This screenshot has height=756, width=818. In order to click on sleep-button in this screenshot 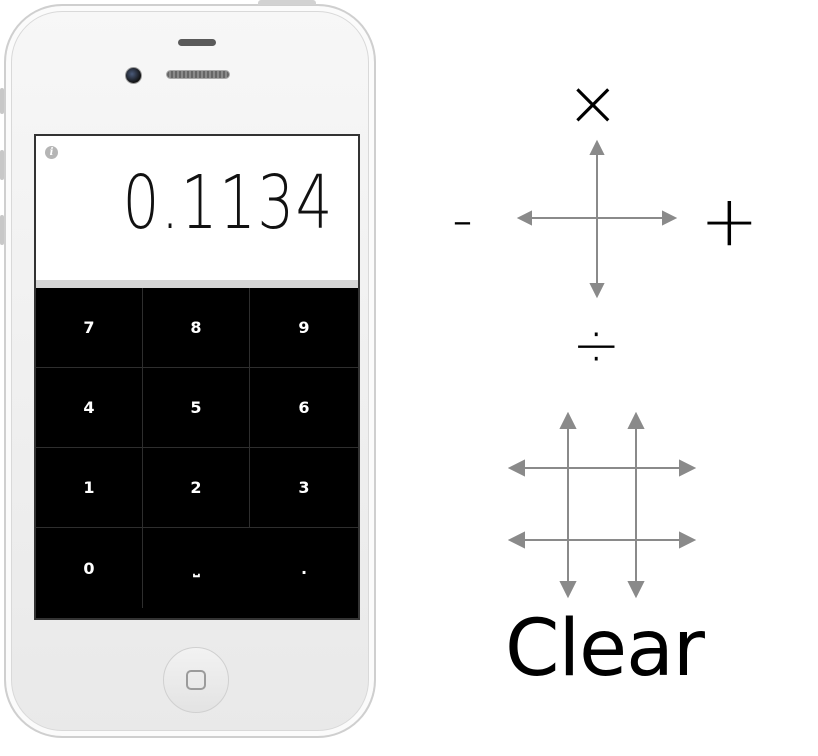, I will do `click(287, 2)`.